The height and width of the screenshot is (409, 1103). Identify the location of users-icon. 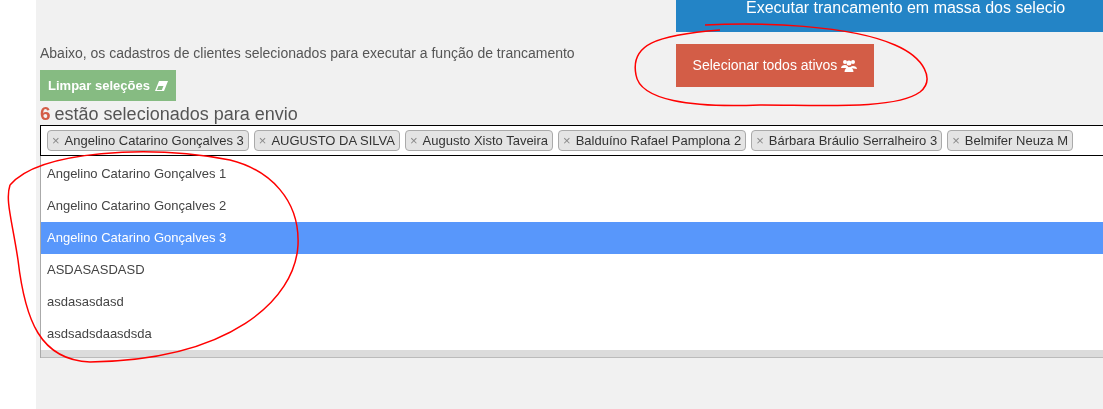
(849, 65).